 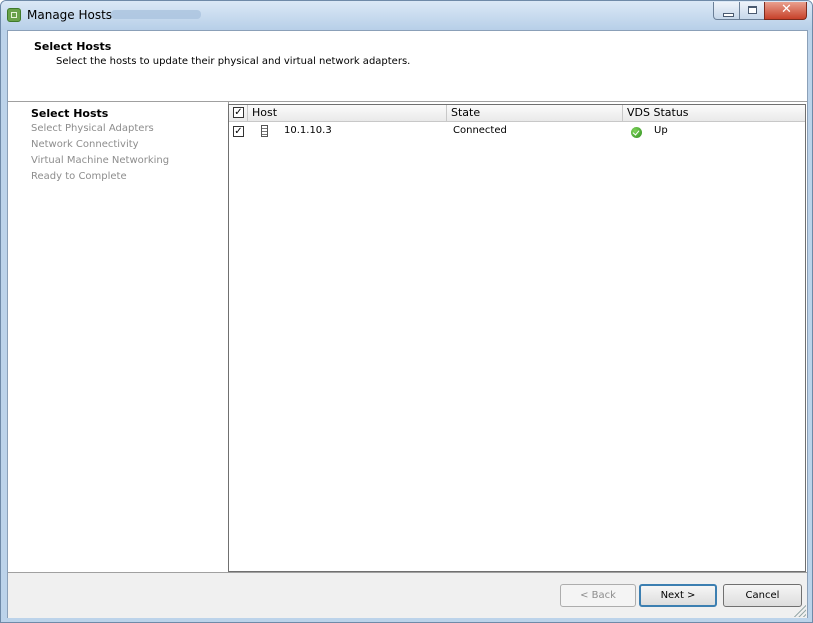 I want to click on window-title: Manage Hosts, so click(x=70, y=15).